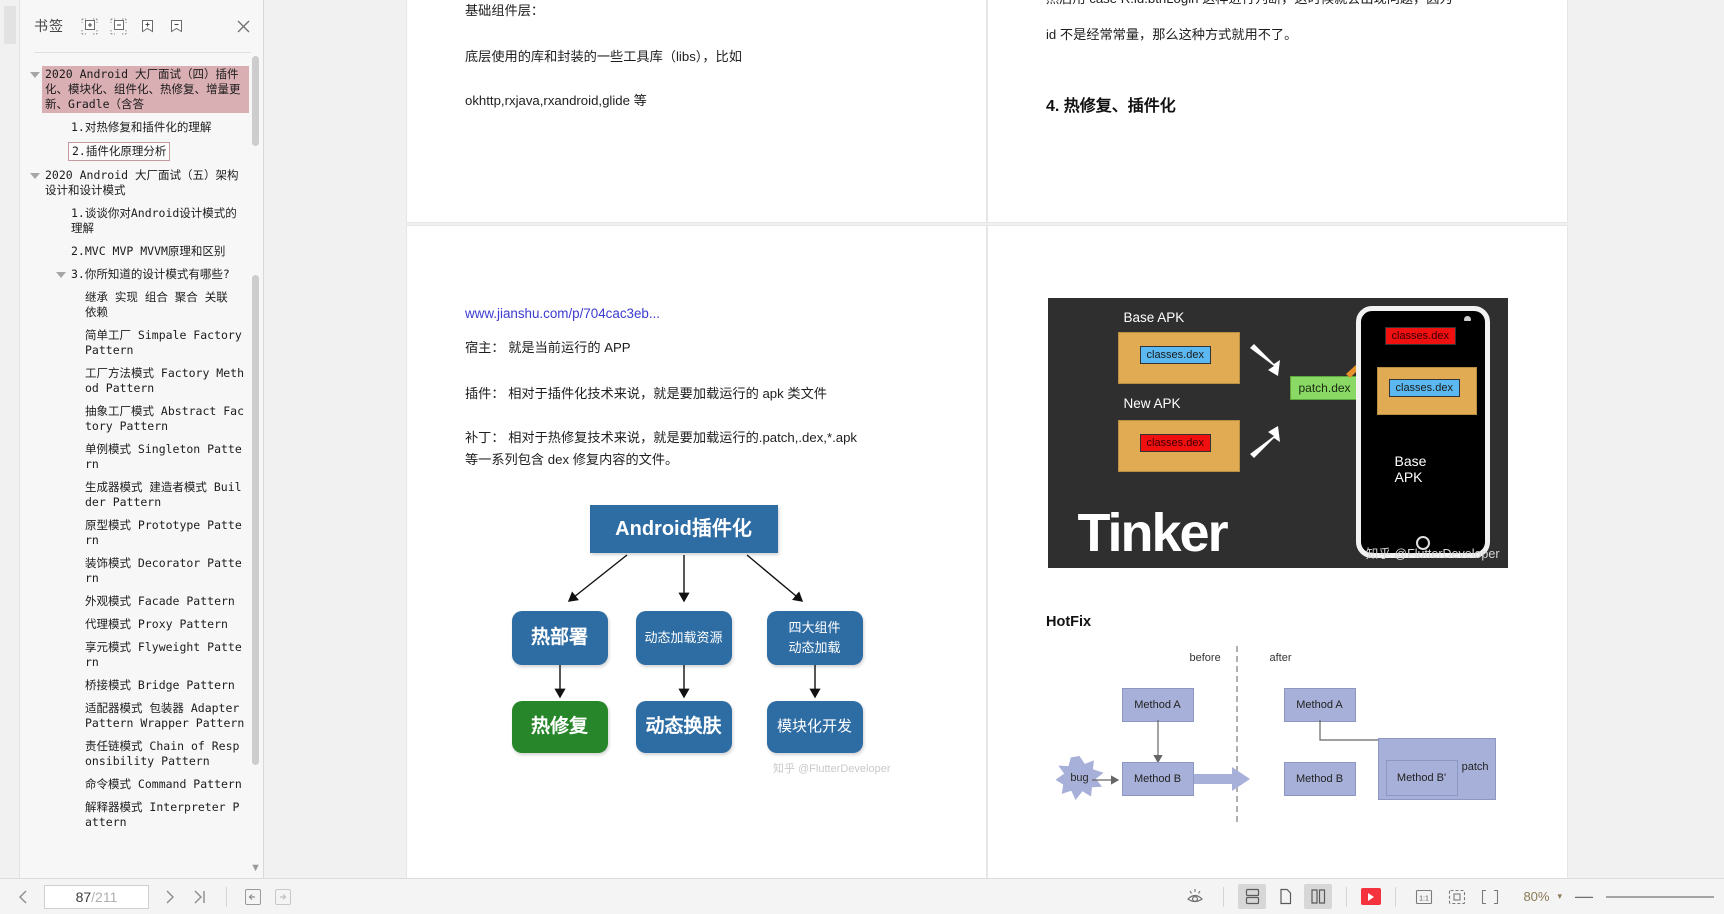 This screenshot has width=1724, height=914. Describe the element at coordinates (1285, 896) in the screenshot. I see `single-page-mode-button` at that location.